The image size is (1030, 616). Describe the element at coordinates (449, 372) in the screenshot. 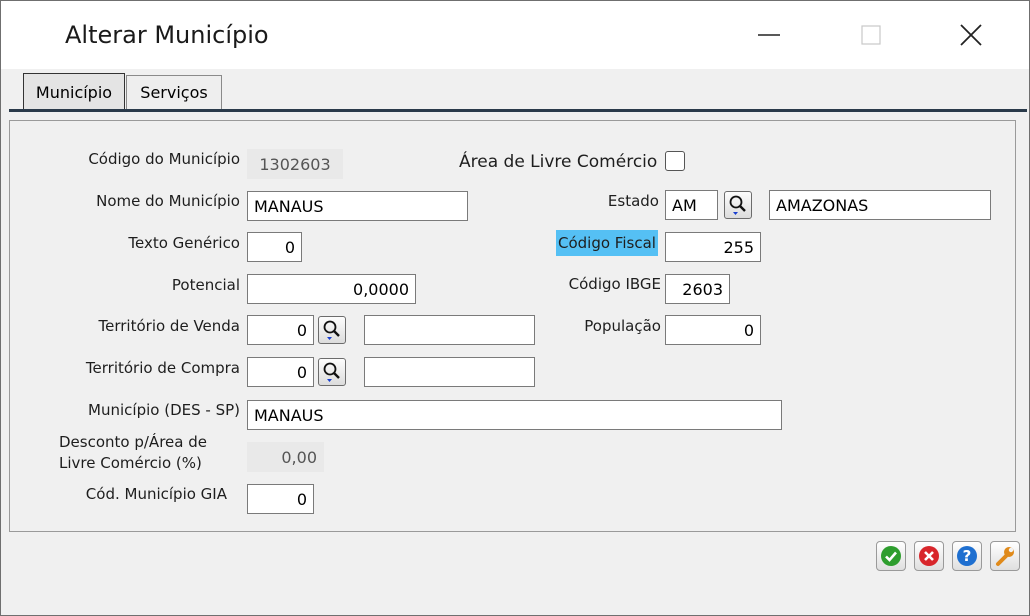

I see `territorio-compra-desc` at that location.